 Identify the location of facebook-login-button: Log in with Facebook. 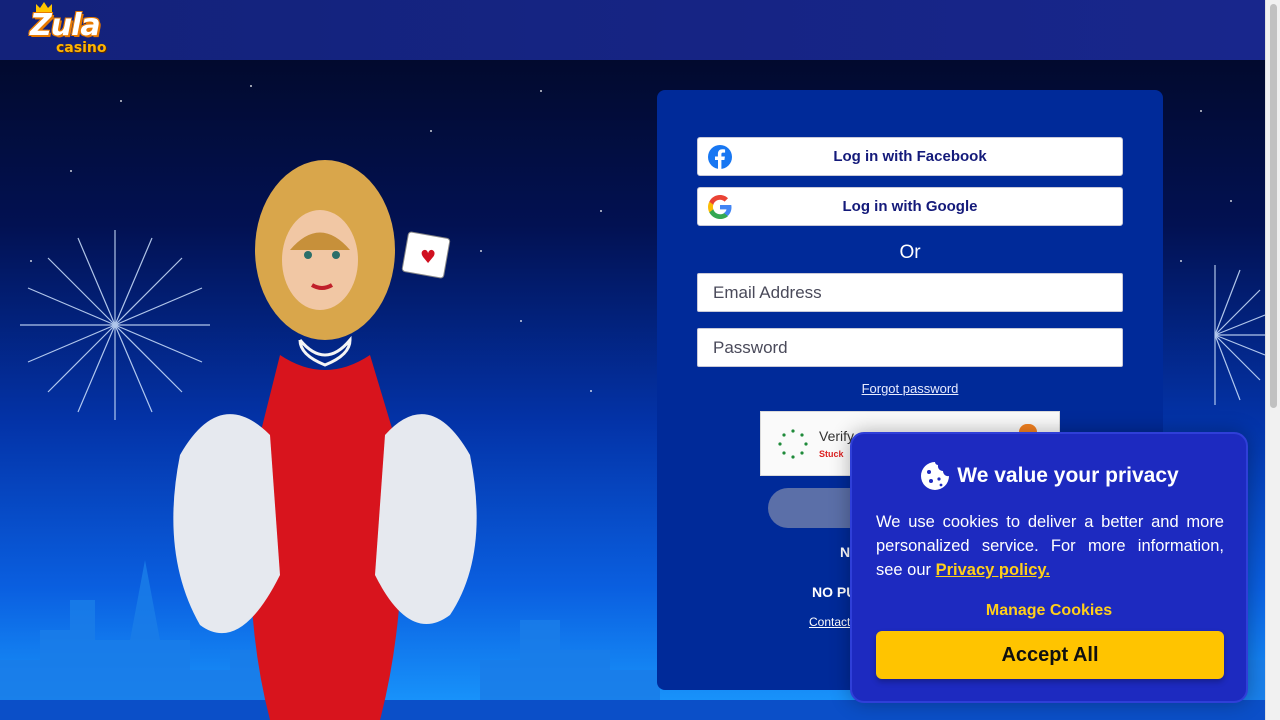
(910, 156).